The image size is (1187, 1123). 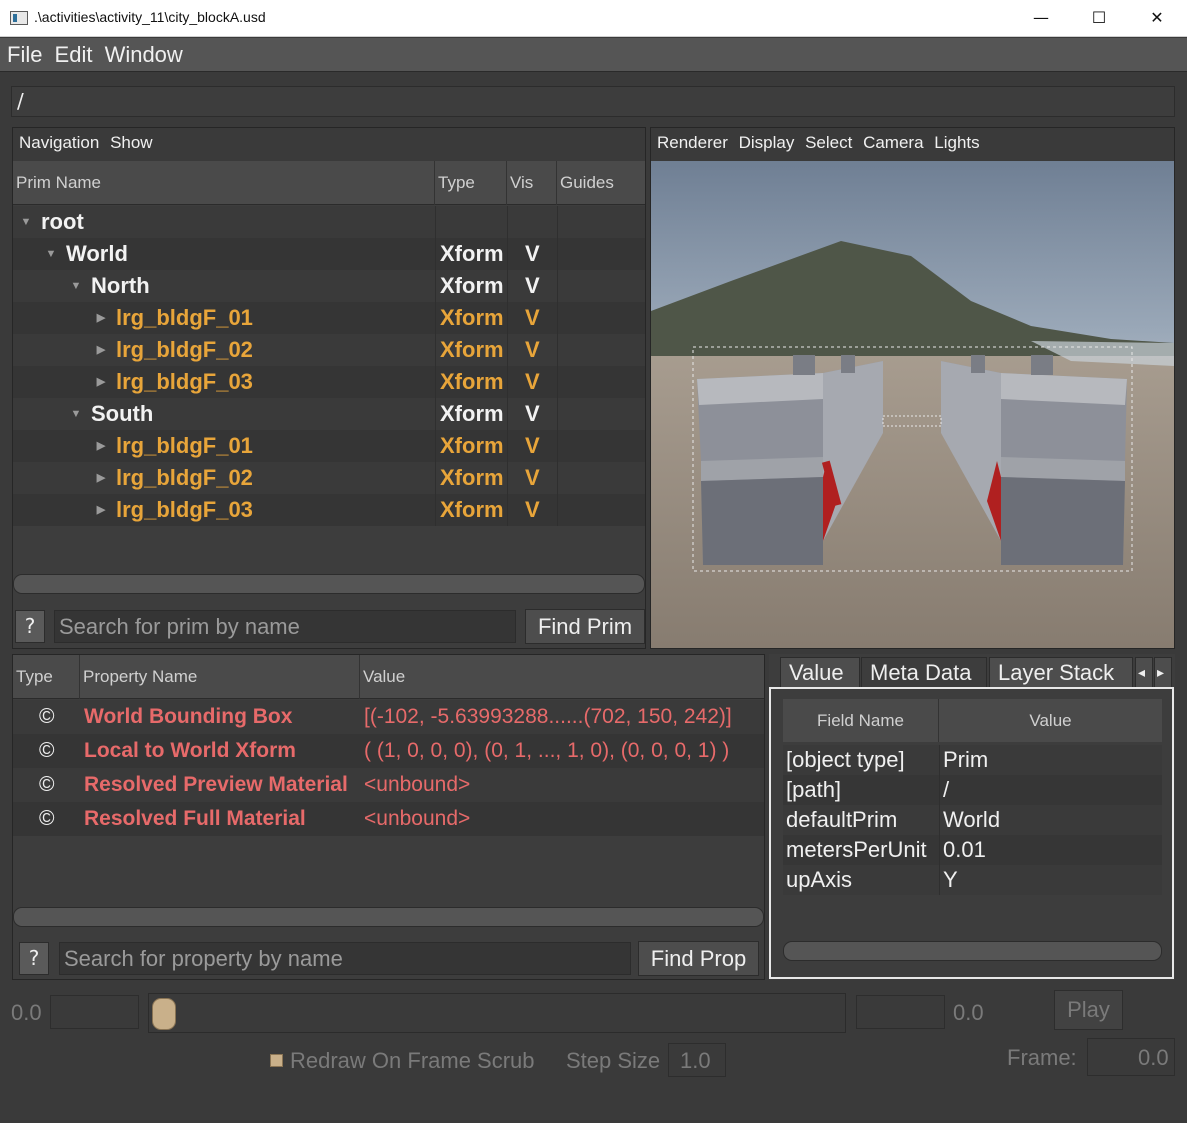 What do you see at coordinates (972, 760) in the screenshot?
I see `metadata-row: [object type] Prim` at bounding box center [972, 760].